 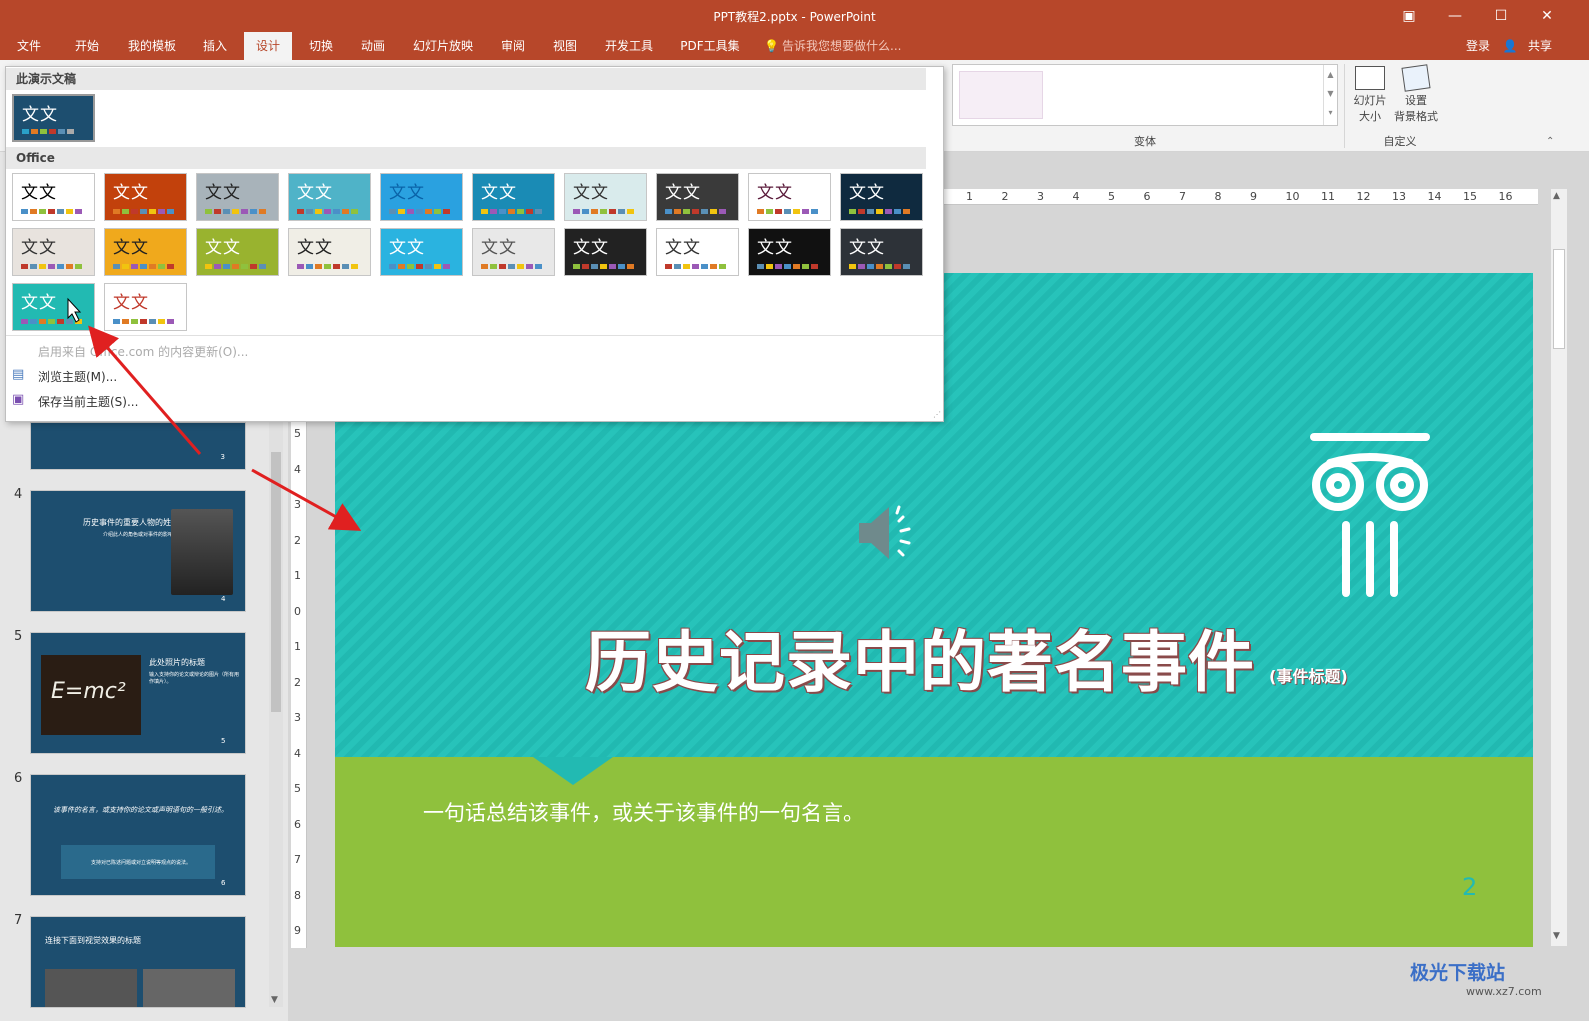 I want to click on tab-file: 文件, so click(x=29, y=46).